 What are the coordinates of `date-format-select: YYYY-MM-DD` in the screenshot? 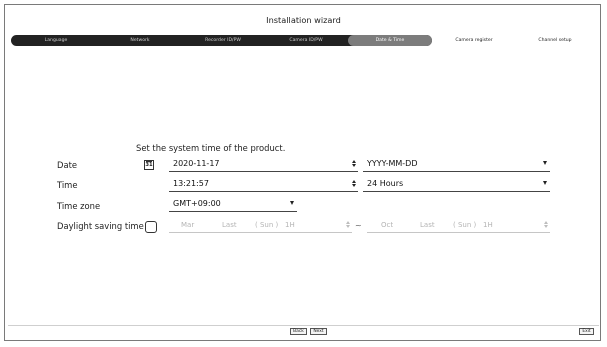 It's located at (456, 165).